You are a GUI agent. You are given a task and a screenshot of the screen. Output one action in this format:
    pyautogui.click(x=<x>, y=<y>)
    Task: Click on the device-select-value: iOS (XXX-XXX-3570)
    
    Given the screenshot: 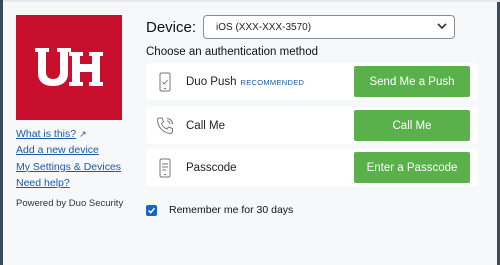 What is the action you would take?
    pyautogui.click(x=264, y=27)
    